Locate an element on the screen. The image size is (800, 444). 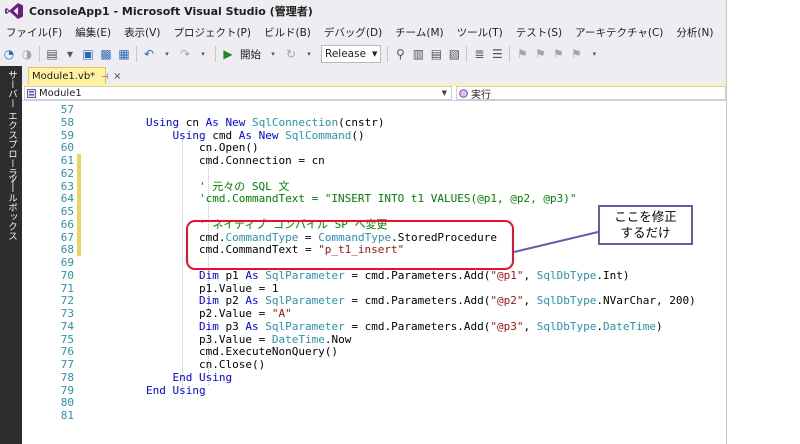
callout-note: ここを修正 するだけ is located at coordinates (645, 225).